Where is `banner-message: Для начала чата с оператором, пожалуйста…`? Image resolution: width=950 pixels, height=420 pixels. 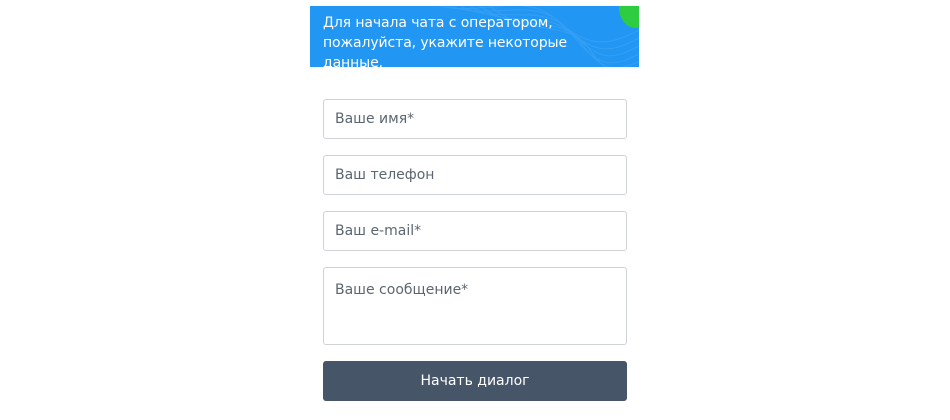 banner-message: Для начала чата с оператором, пожалуйста… is located at coordinates (475, 40).